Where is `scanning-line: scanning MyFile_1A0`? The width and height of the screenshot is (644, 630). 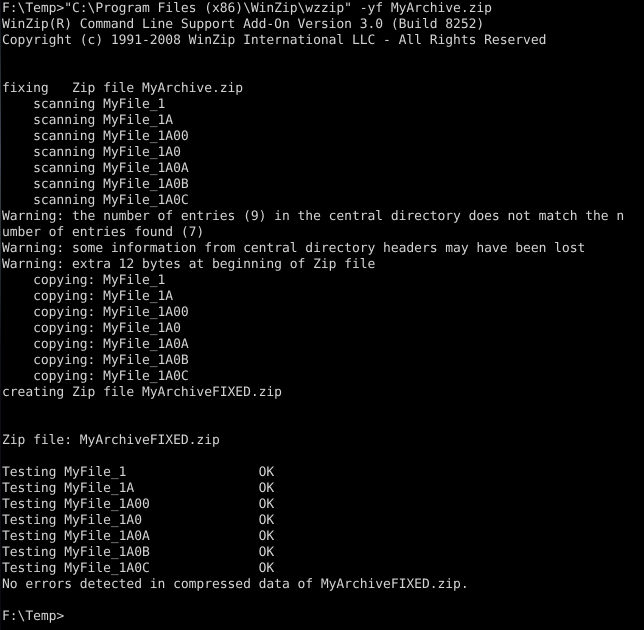
scanning-line: scanning MyFile_1A0 is located at coordinates (91, 152).